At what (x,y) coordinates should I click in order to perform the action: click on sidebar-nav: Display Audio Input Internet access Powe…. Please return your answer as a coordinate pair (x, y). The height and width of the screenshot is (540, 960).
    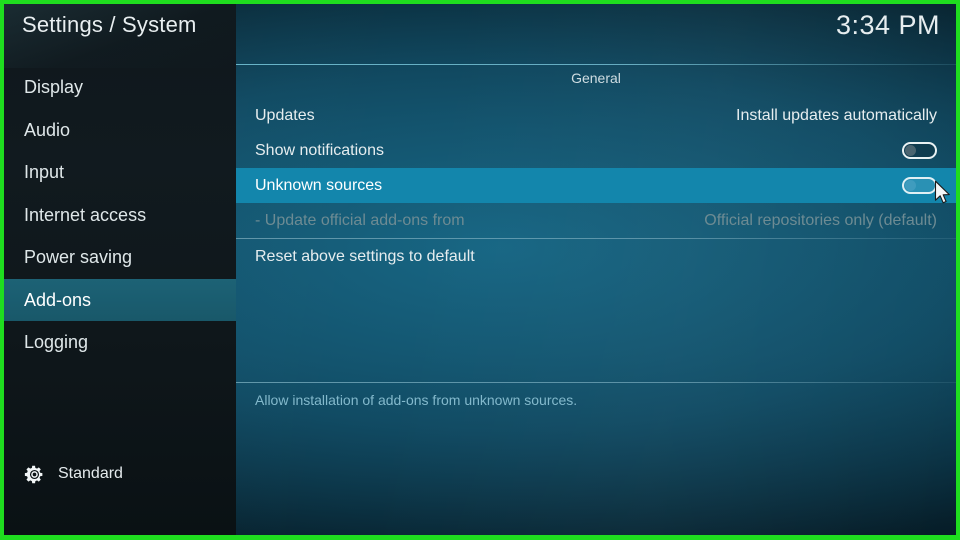
    Looking at the image, I should click on (120, 215).